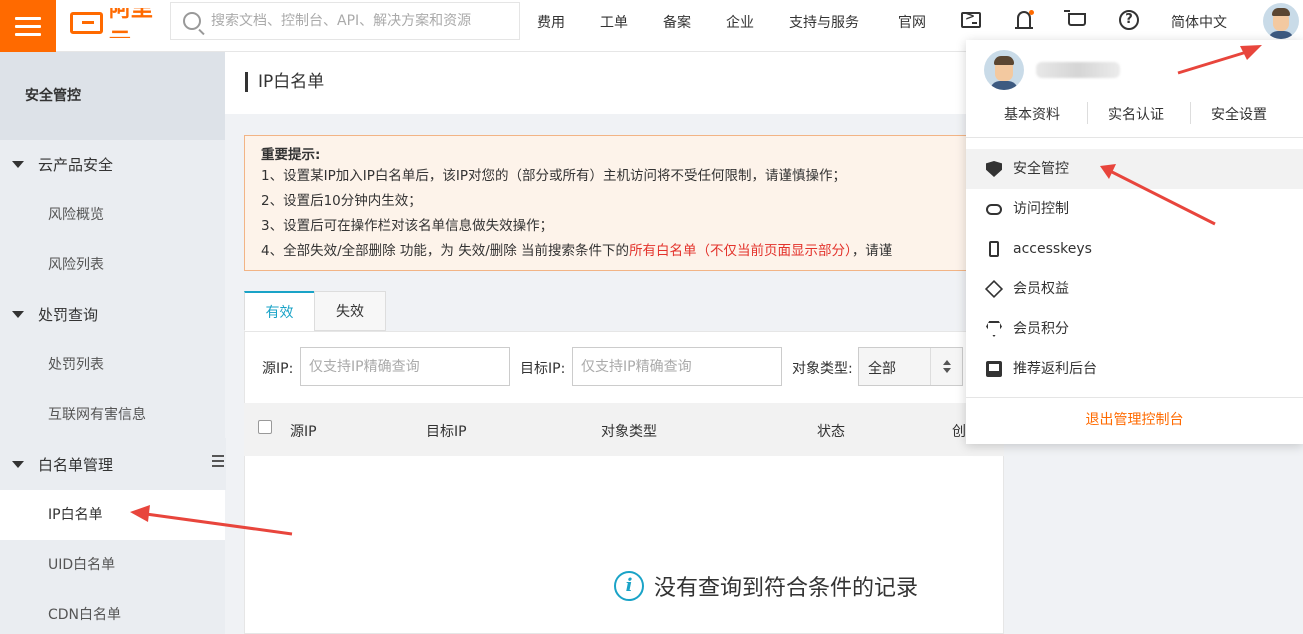 The image size is (1303, 634). I want to click on column-object-type: 对象类型, so click(629, 432).